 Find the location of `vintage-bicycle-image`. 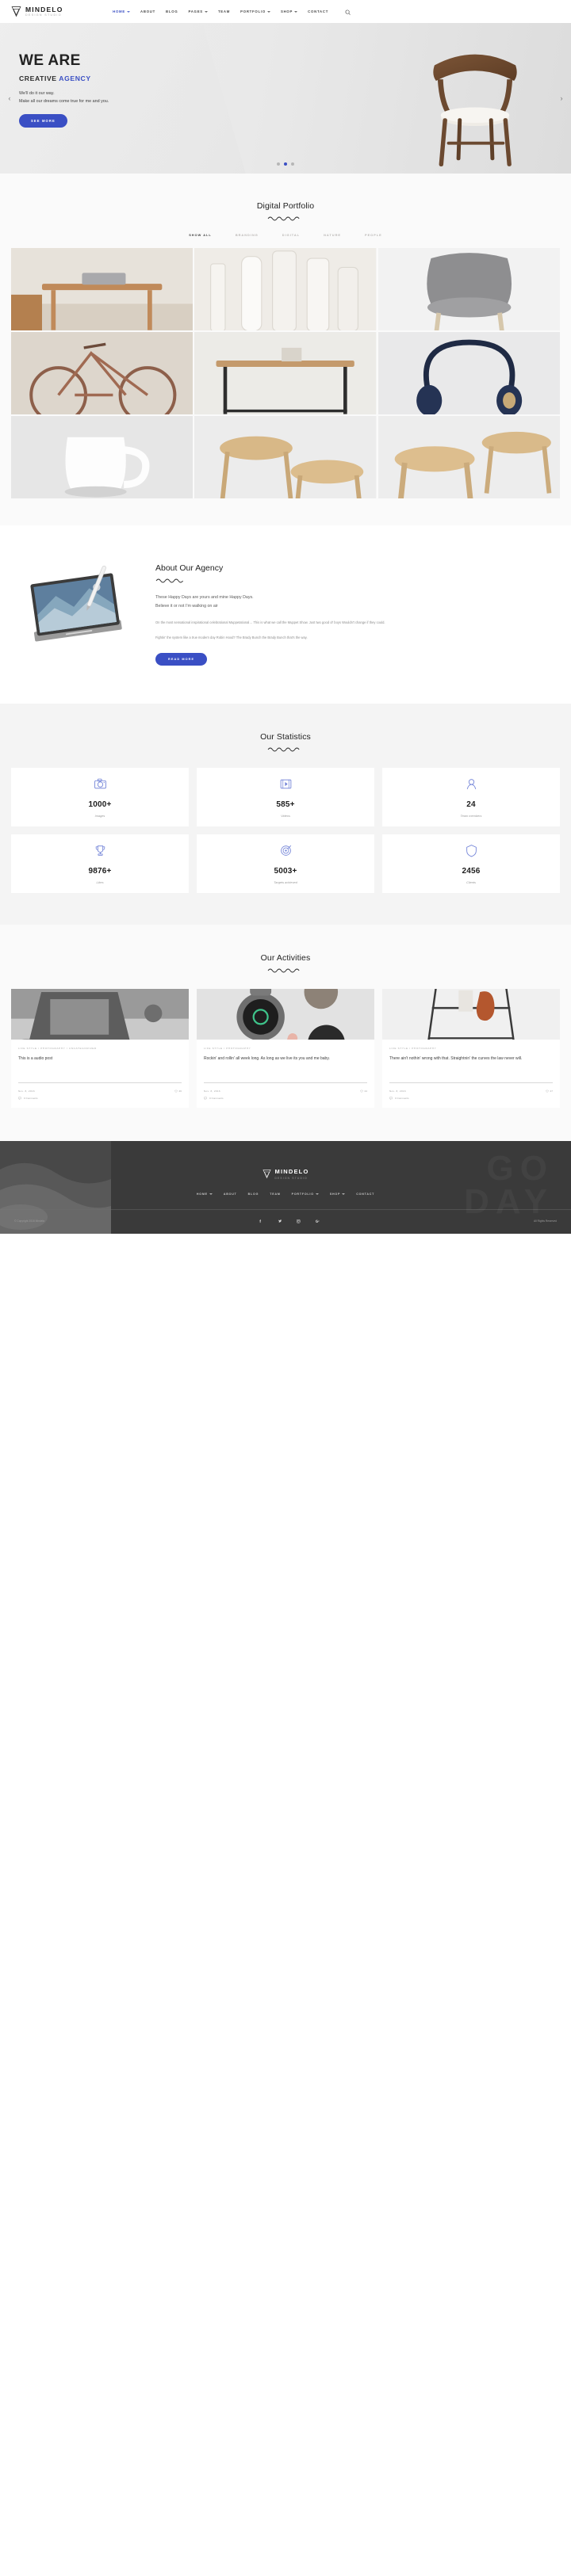

vintage-bicycle-image is located at coordinates (102, 373).